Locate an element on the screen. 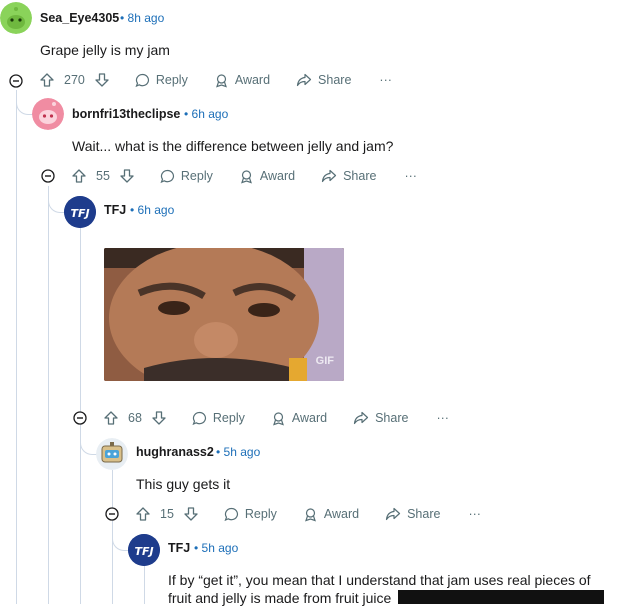 Image resolution: width=620 pixels, height=606 pixels. vote-group: 55 is located at coordinates (103, 176).